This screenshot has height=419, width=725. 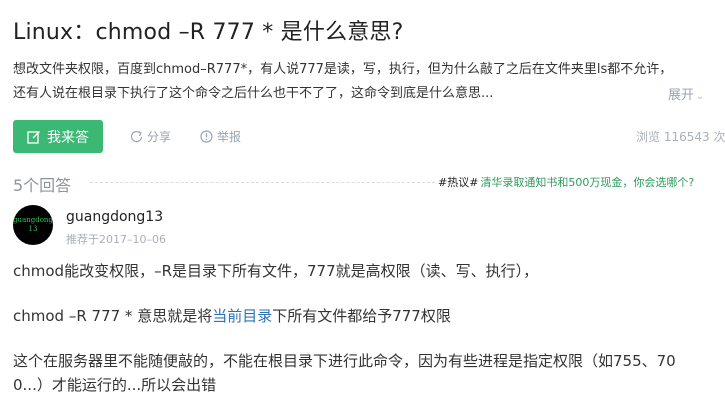 I want to click on answer-paragraph: chmod能改变权限，–R是目录下所有文件，777就是高权限（读、写、执行），, so click(x=276, y=271).